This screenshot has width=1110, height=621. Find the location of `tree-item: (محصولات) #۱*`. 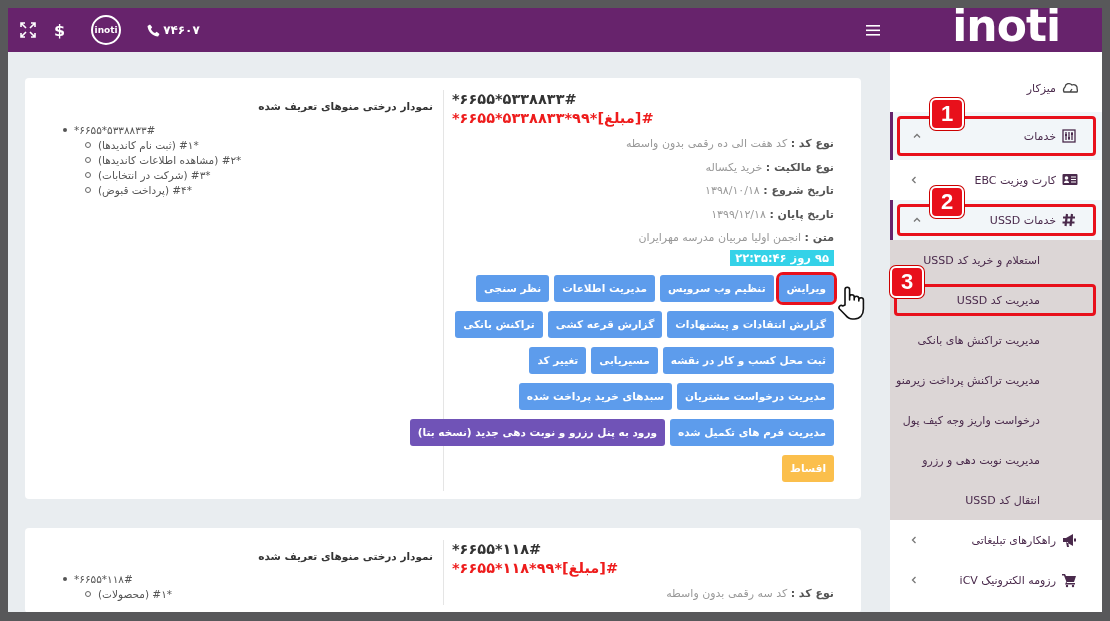

tree-item: (محصولات) #۱* is located at coordinates (135, 594).